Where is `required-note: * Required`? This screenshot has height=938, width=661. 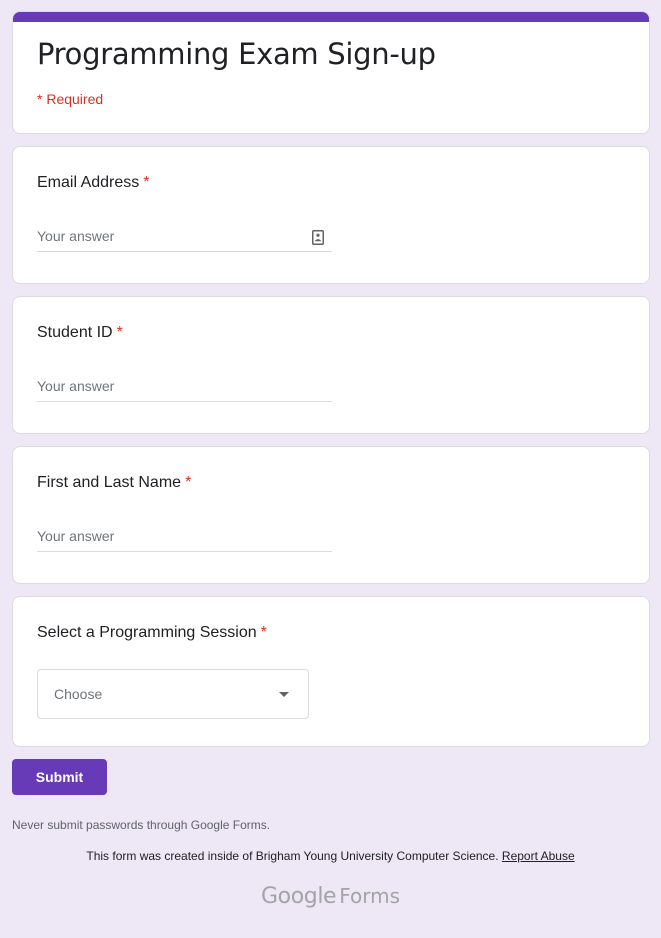
required-note: * Required is located at coordinates (70, 99).